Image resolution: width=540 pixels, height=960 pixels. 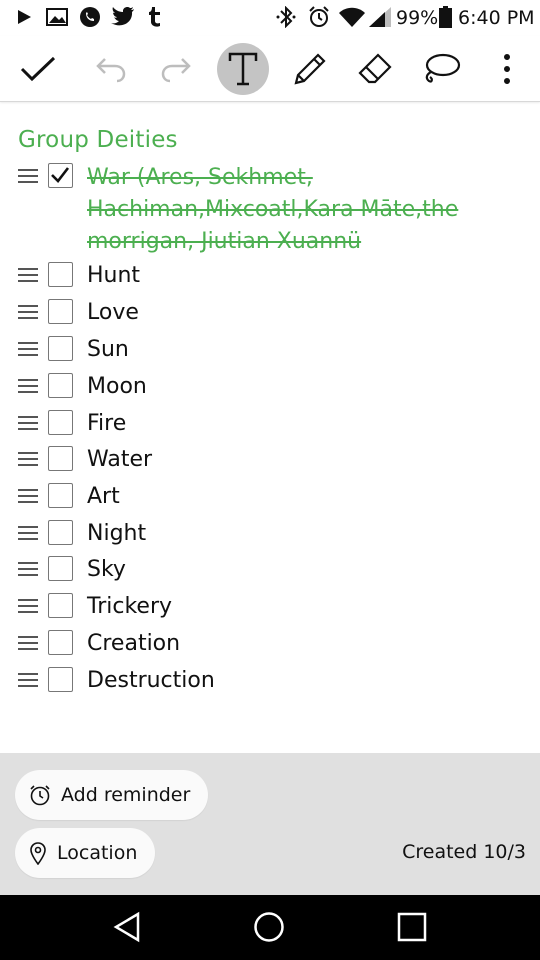 I want to click on nav-home-button, so click(x=269, y=927).